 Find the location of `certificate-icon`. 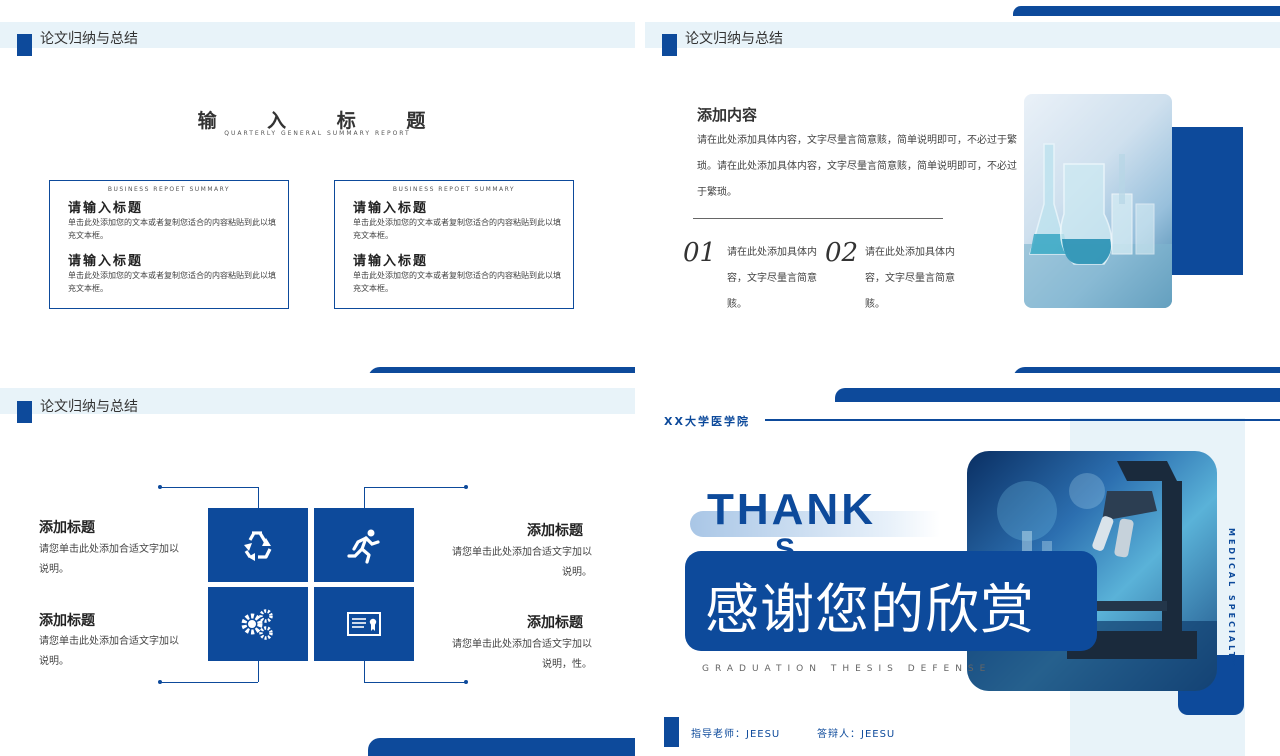

certificate-icon is located at coordinates (364, 624).